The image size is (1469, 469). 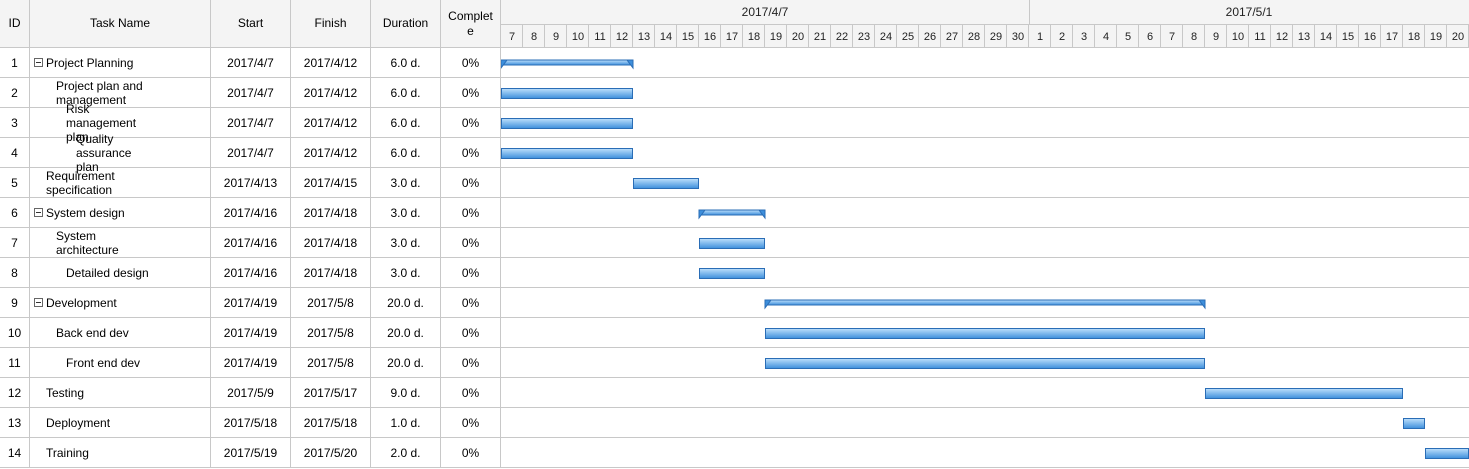 What do you see at coordinates (120, 273) in the screenshot?
I see `task-name-cell: Detailed design` at bounding box center [120, 273].